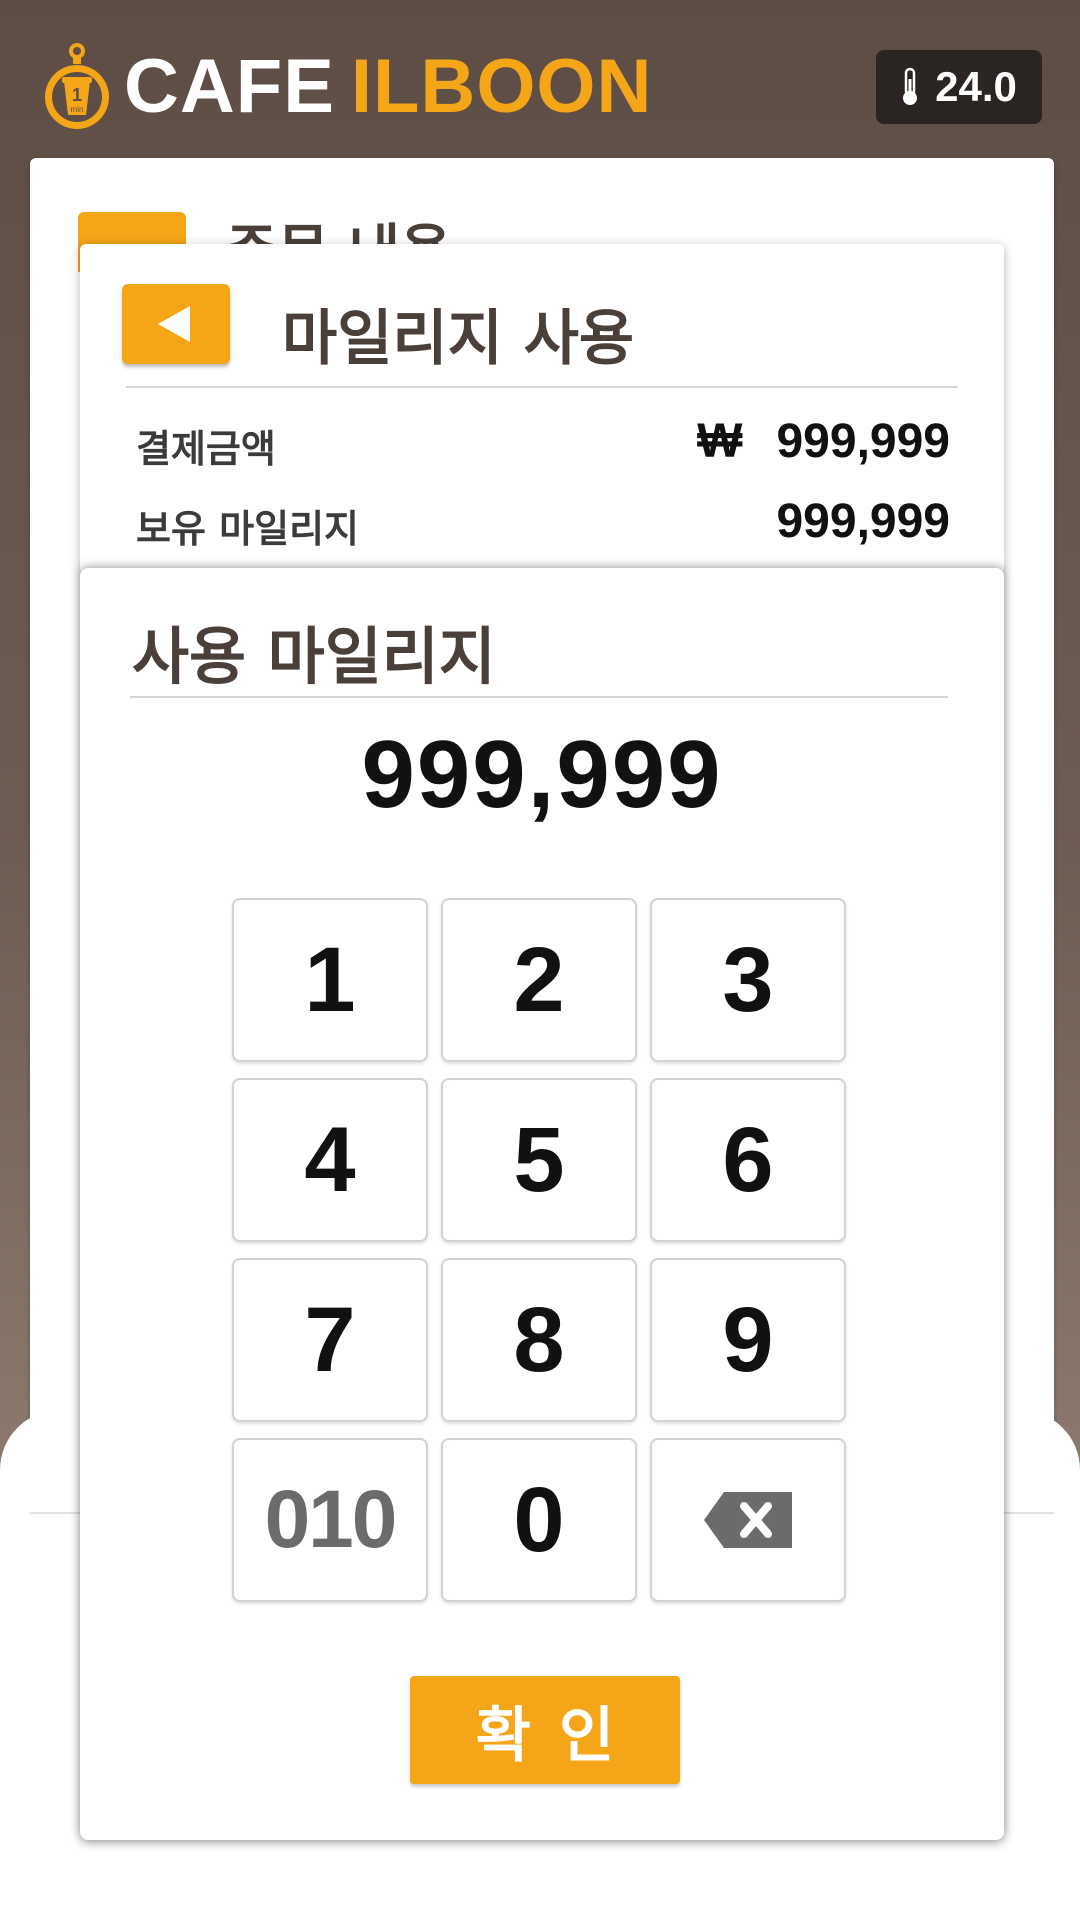  What do you see at coordinates (542, 409) in the screenshot?
I see `mileage-summary-panel: 마일리지 사용 결제금액 ₩999,999 보유 마일리지 999,999` at bounding box center [542, 409].